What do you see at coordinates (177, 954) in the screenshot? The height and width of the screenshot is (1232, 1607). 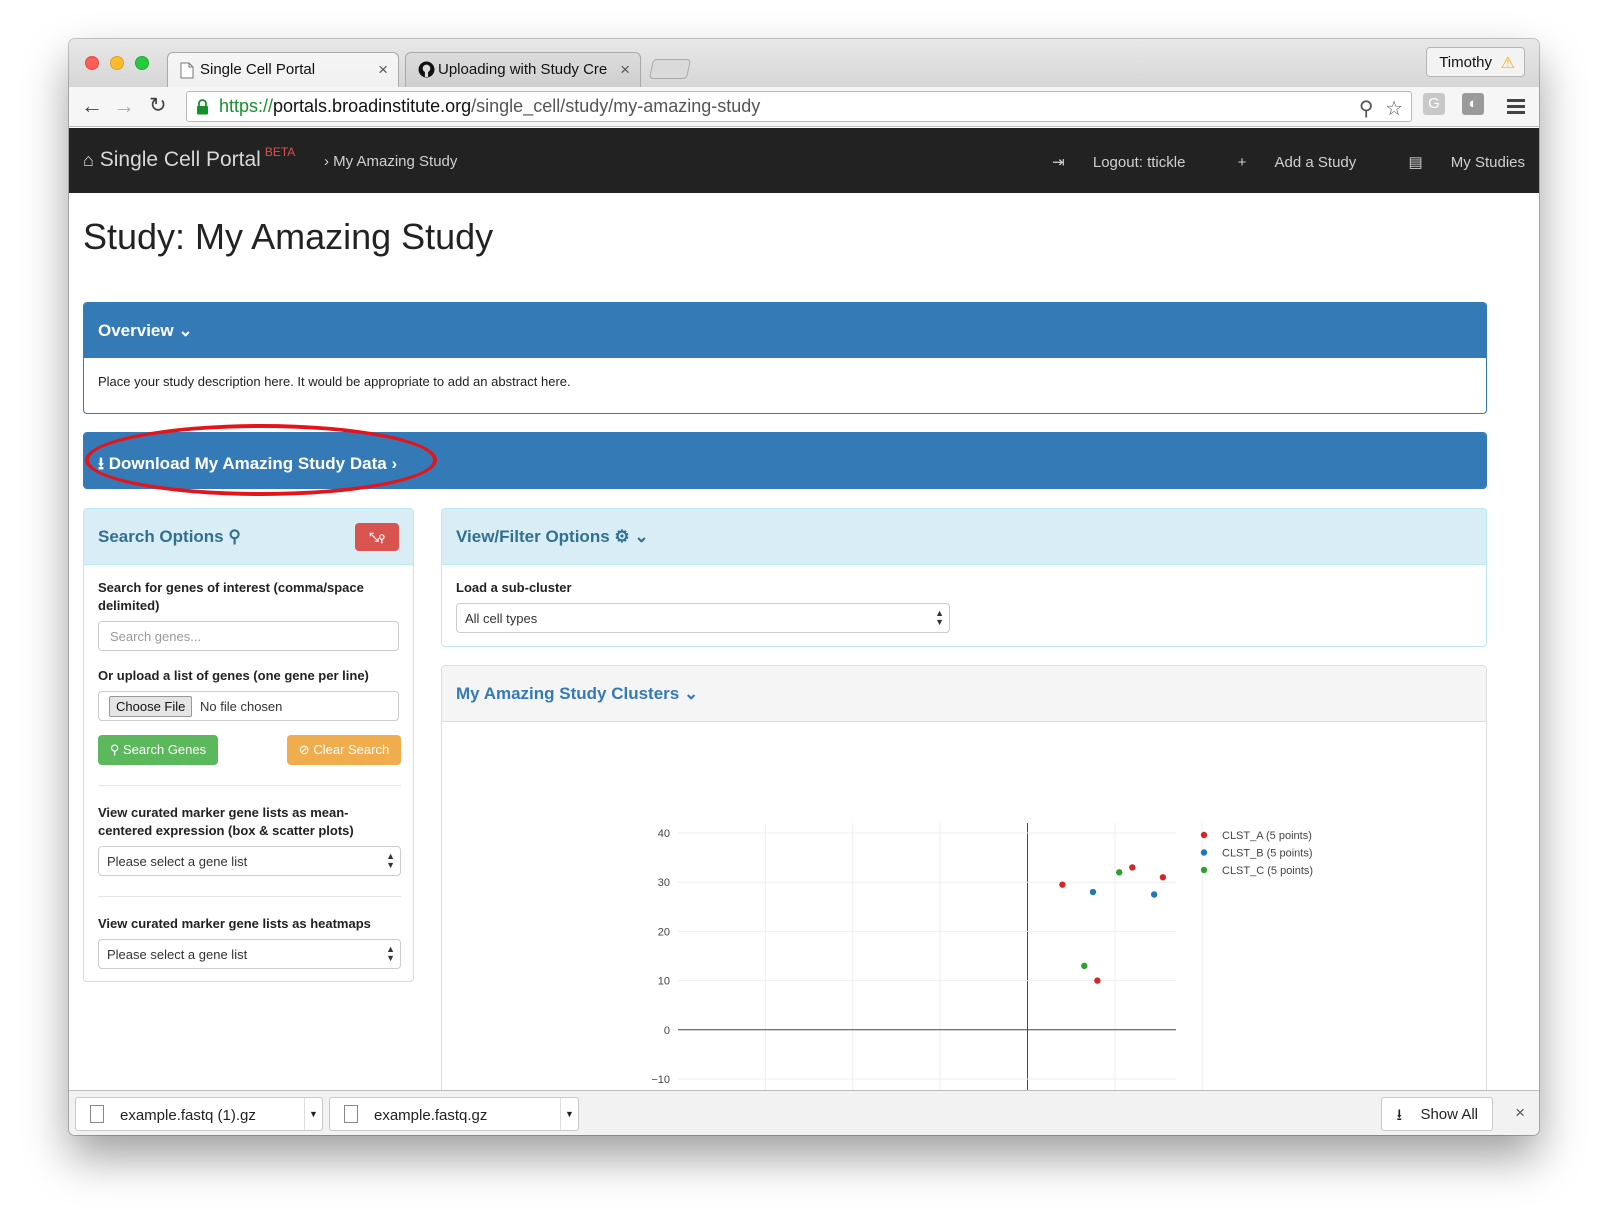 I see `marker-heatmap-select-value: Please select a gene list` at bounding box center [177, 954].